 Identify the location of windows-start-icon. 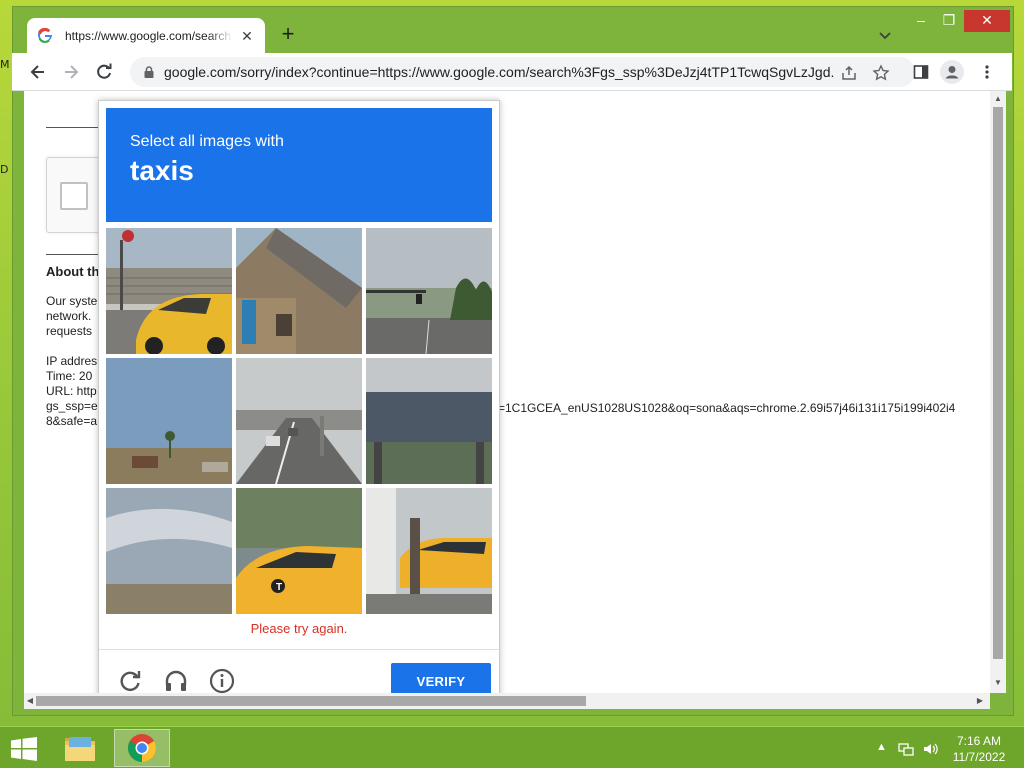
(24, 749).